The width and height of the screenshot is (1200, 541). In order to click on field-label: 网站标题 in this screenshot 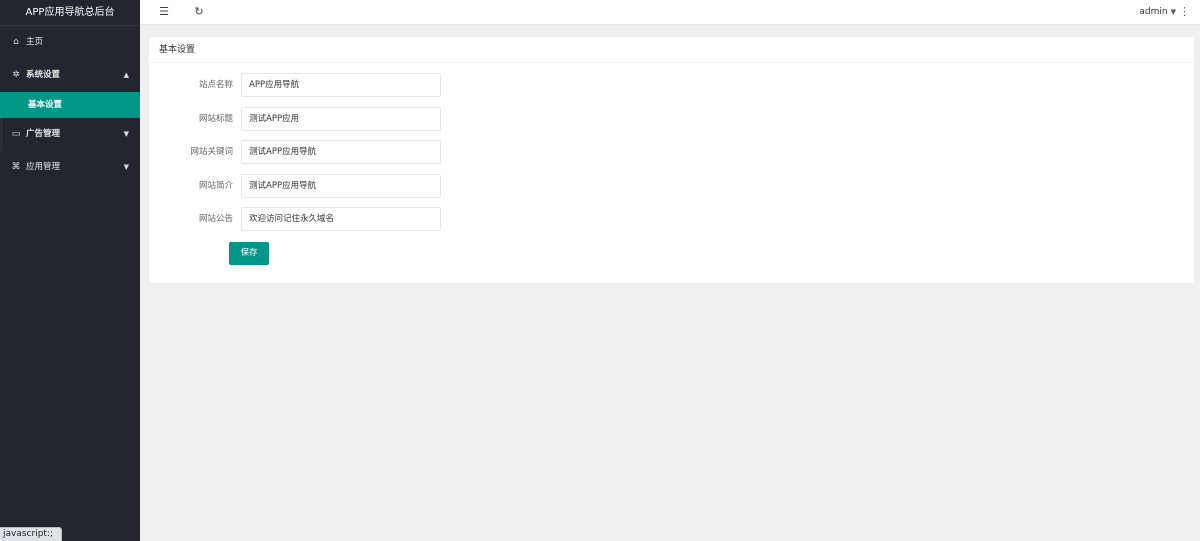, I will do `click(215, 119)`.